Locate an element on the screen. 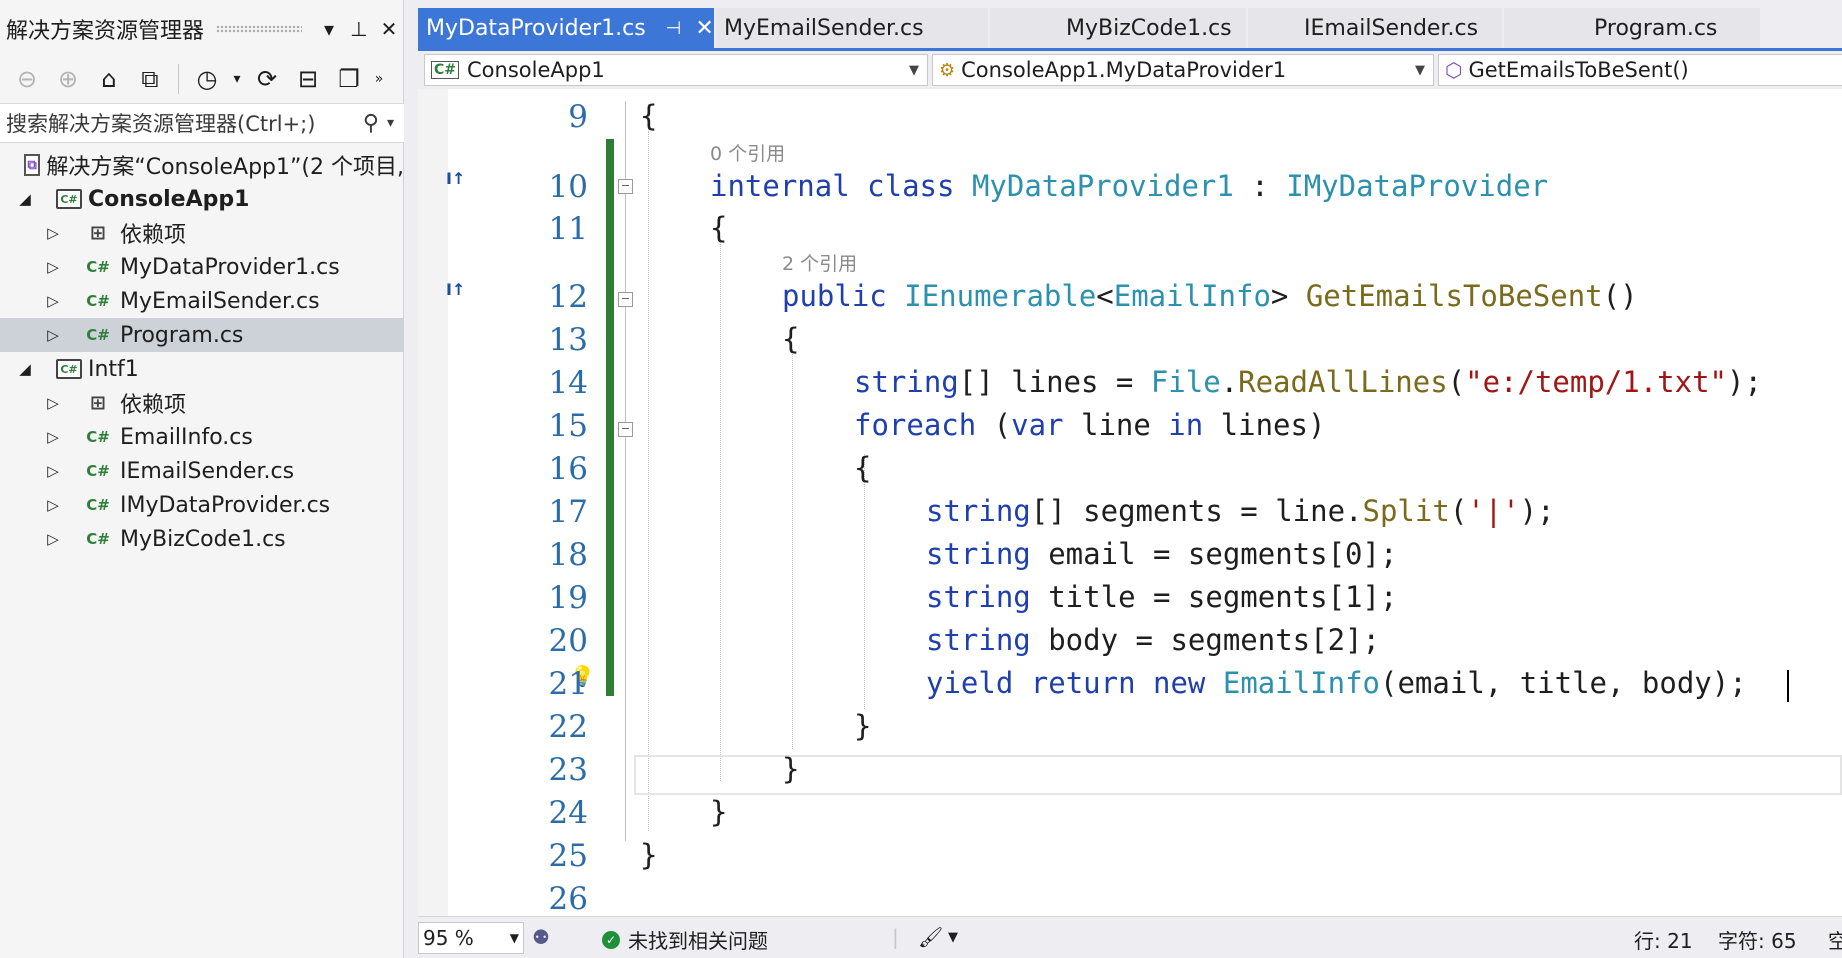 This screenshot has width=1842, height=958. tab-program: Program.cs is located at coordinates (1632, 28).